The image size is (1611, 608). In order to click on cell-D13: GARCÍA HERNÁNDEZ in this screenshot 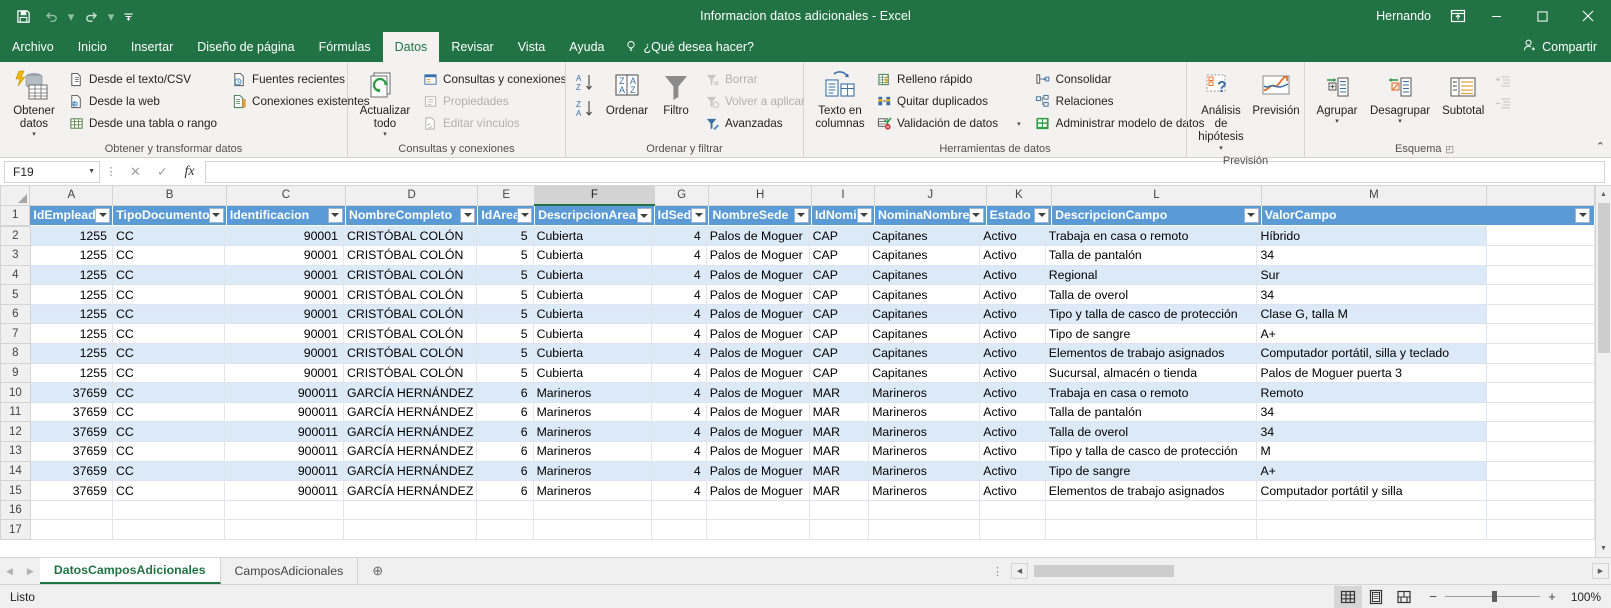, I will do `click(410, 451)`.